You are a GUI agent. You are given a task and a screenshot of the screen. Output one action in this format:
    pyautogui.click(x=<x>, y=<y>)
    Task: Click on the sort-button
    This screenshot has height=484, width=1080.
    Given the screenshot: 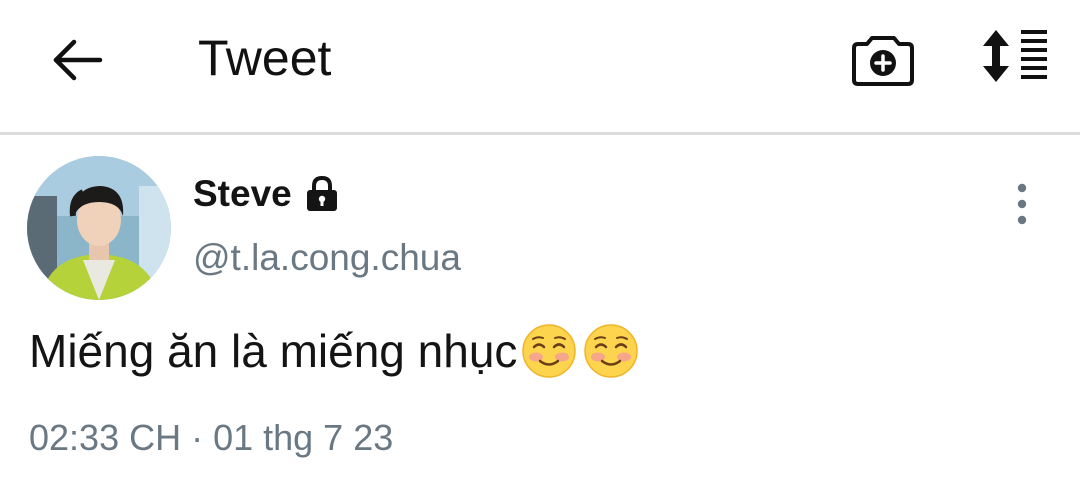 What is the action you would take?
    pyautogui.click(x=1014, y=56)
    